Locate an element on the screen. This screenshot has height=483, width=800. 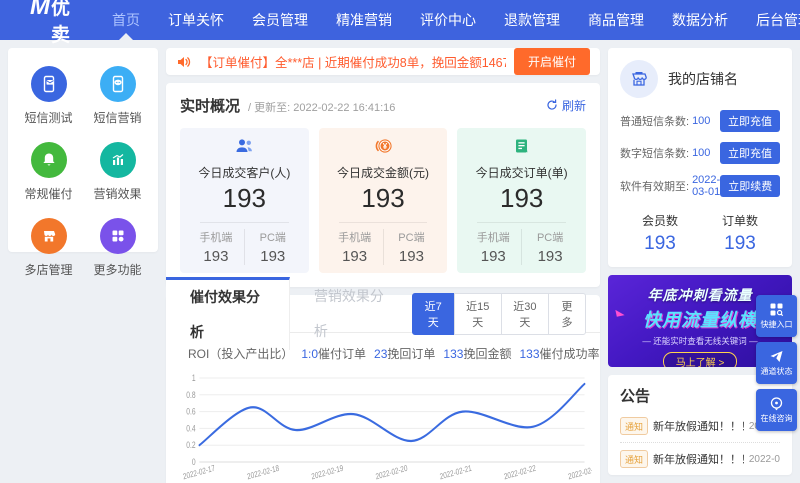
date-range-group: 近7天 近15天 近30天 更多 is located at coordinates (499, 313).